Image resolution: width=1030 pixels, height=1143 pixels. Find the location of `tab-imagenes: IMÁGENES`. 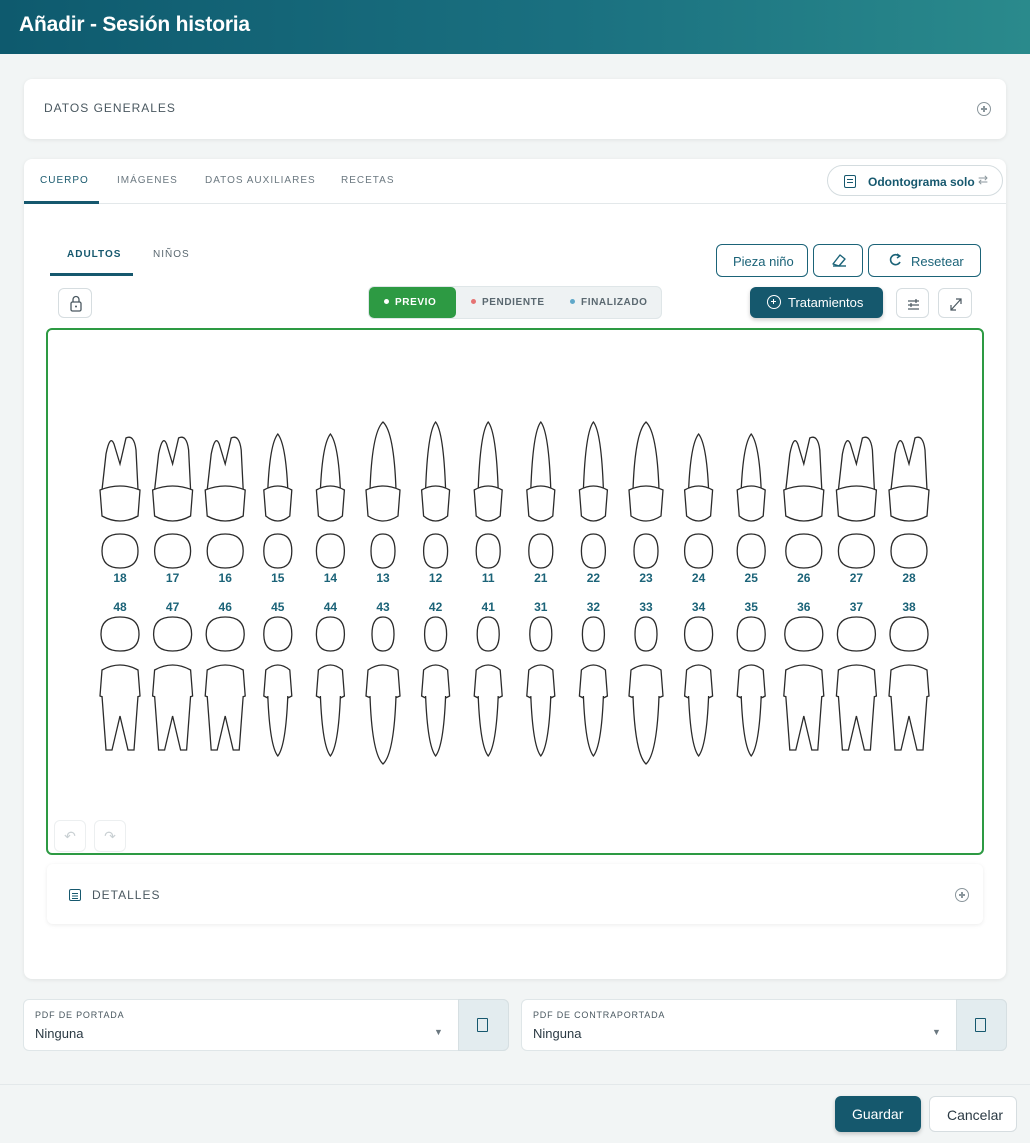

tab-imagenes: IMÁGENES is located at coordinates (147, 180).